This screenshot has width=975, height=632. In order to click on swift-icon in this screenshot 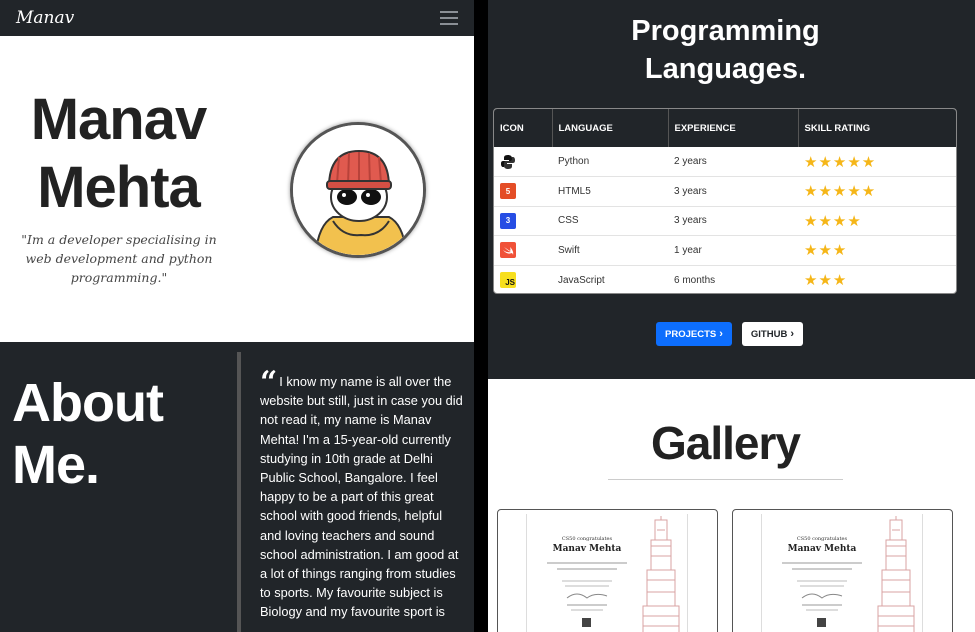, I will do `click(508, 250)`.